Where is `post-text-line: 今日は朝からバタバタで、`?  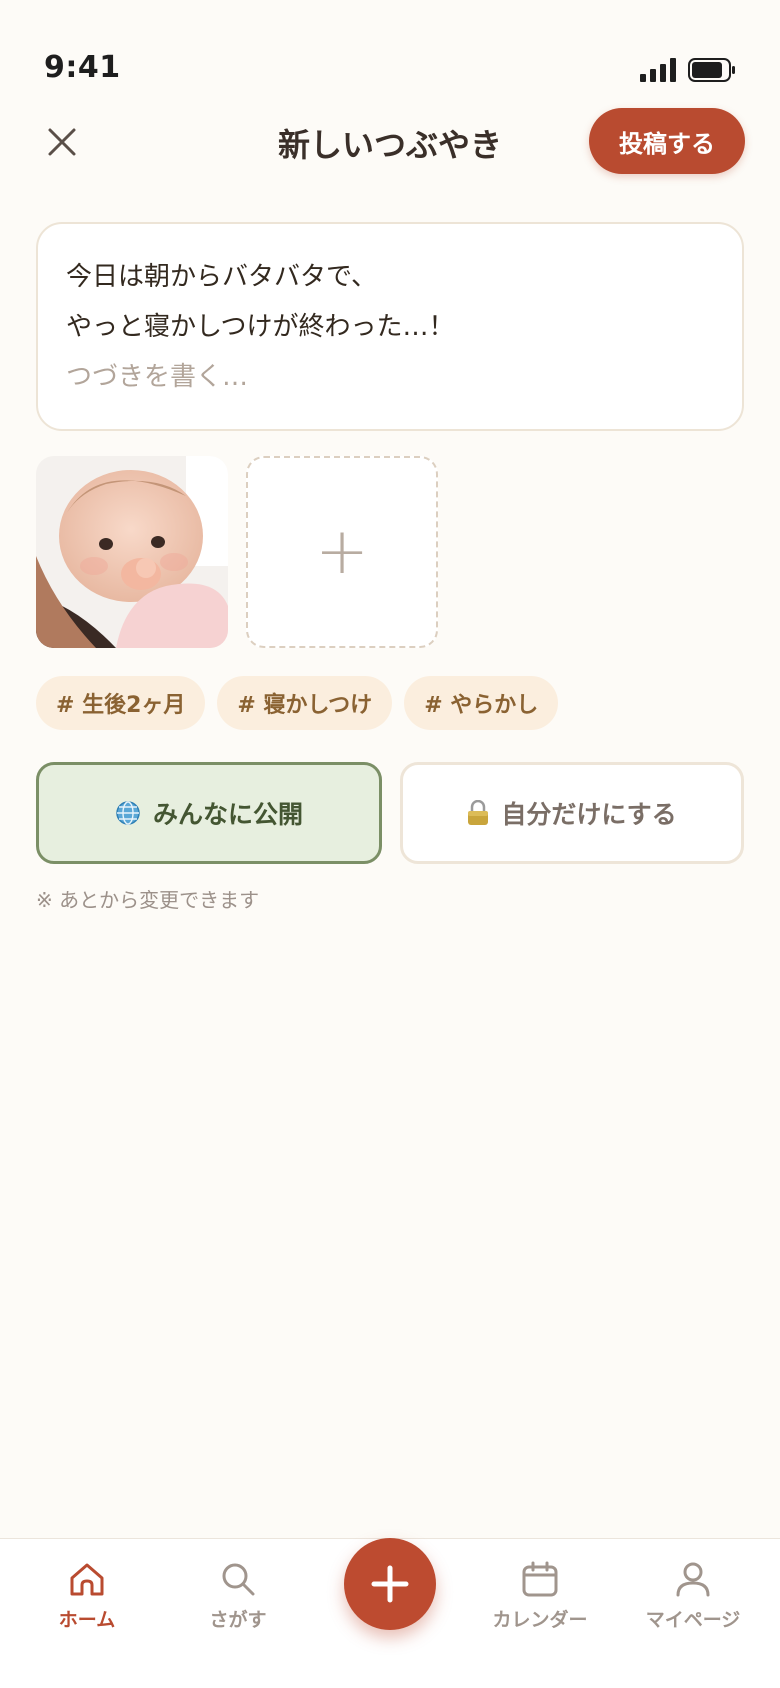
post-text-line: 今日は朝からバタバタで、 is located at coordinates (221, 277).